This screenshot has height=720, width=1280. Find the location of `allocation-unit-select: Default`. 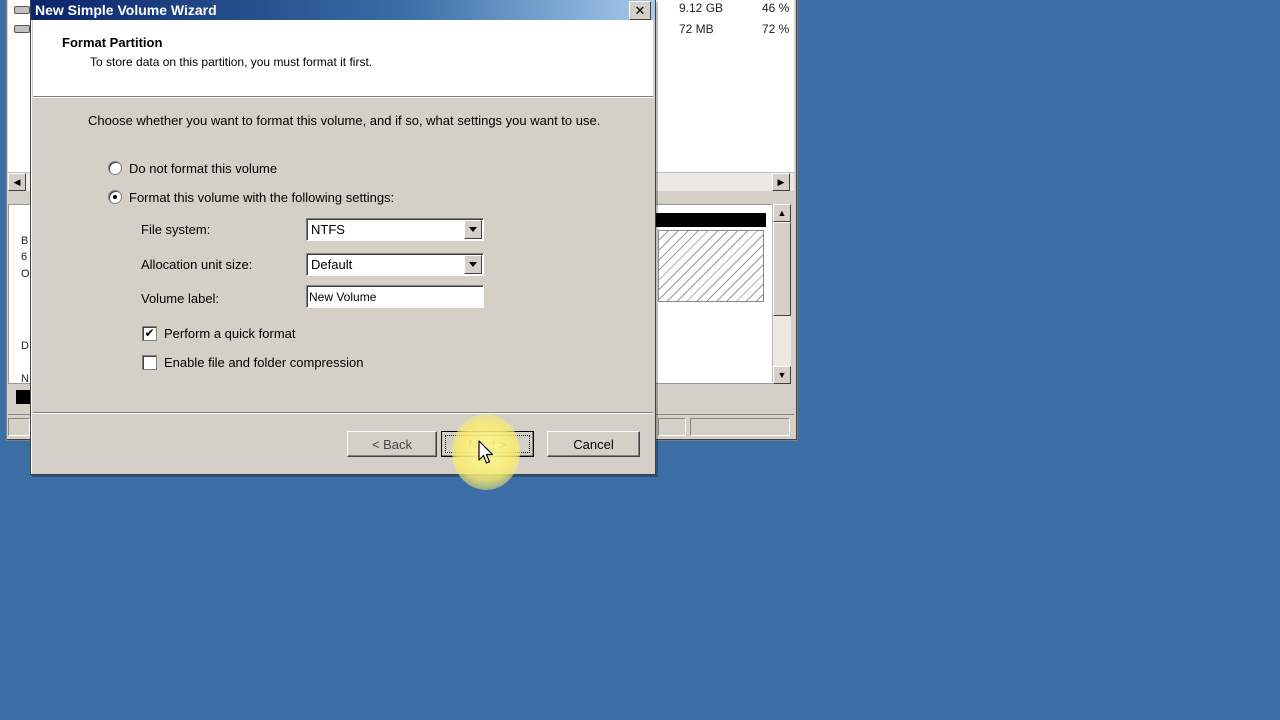

allocation-unit-select: Default is located at coordinates (395, 264).